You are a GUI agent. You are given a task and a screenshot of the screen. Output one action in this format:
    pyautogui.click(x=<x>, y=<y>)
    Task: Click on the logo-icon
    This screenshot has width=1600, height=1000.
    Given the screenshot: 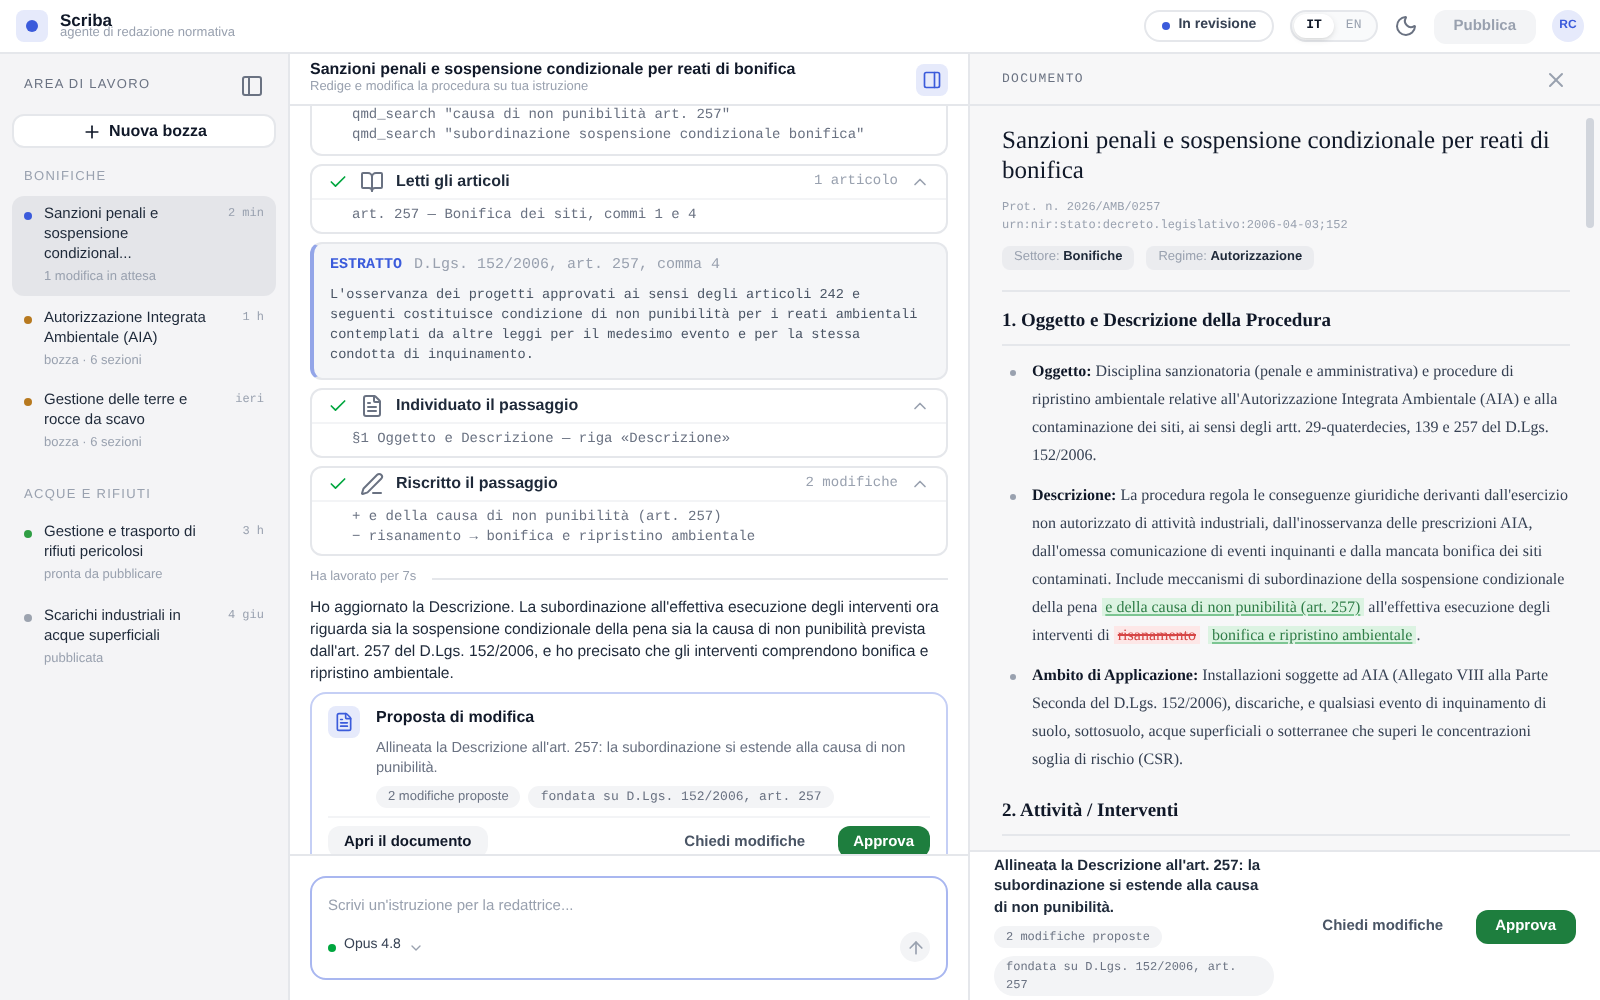 What is the action you would take?
    pyautogui.click(x=32, y=26)
    